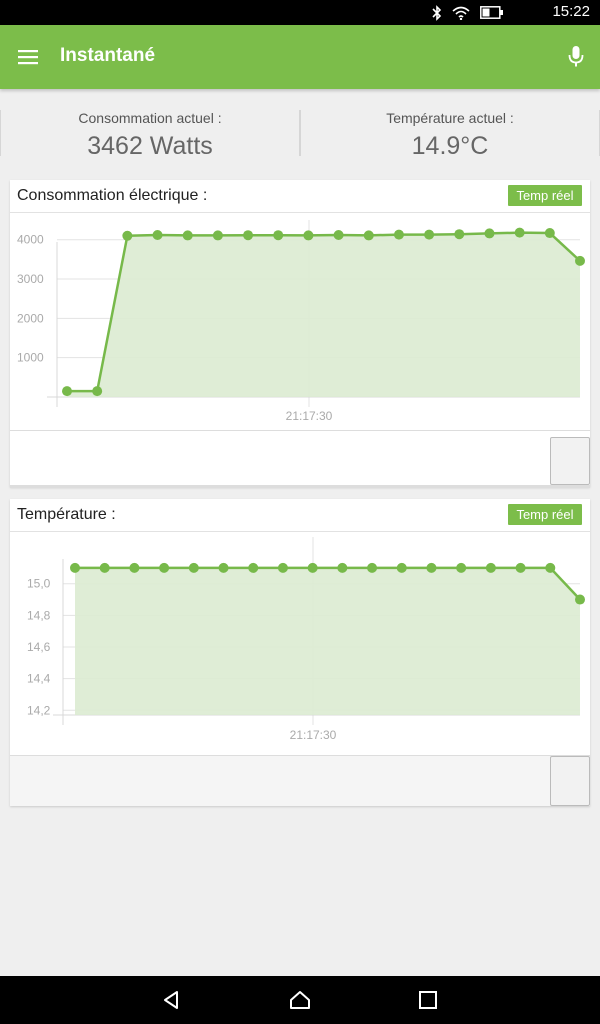 The width and height of the screenshot is (600, 1024). I want to click on y-tick-label: 14,2, so click(39, 710).